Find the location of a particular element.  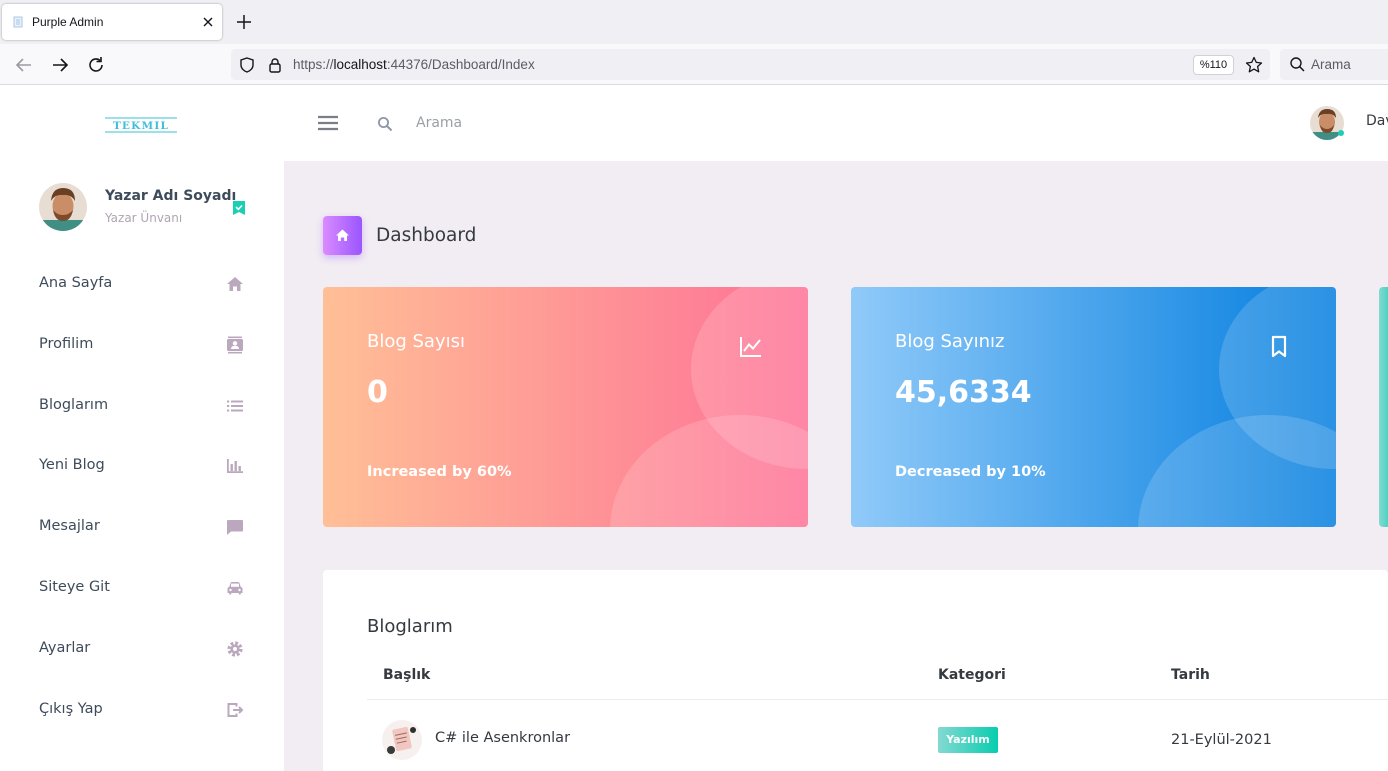

blog-title-cell: C# ile Asenkronlar is located at coordinates (502, 738).